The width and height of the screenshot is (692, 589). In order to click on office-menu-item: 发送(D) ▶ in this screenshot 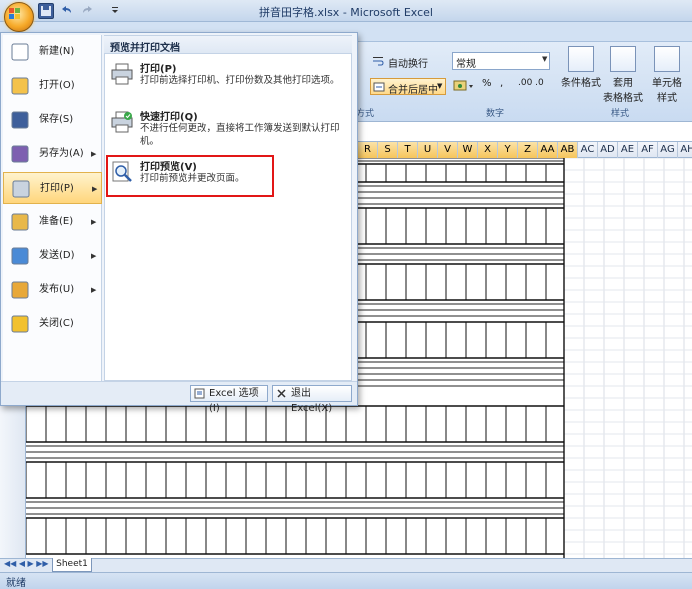, I will do `click(52, 256)`.